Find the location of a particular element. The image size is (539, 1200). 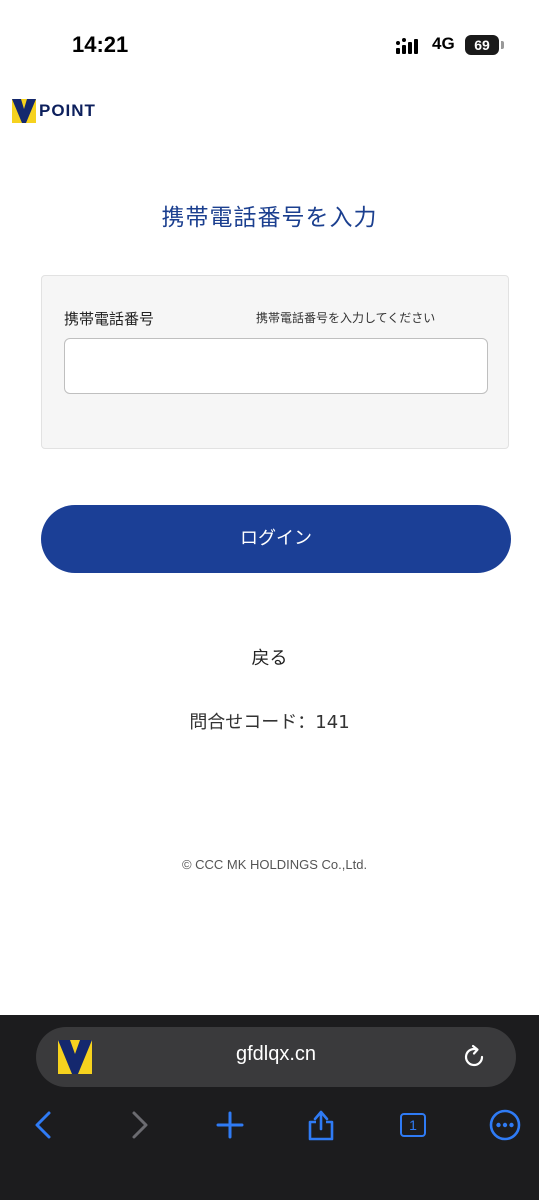

reload-icon is located at coordinates (474, 1057).